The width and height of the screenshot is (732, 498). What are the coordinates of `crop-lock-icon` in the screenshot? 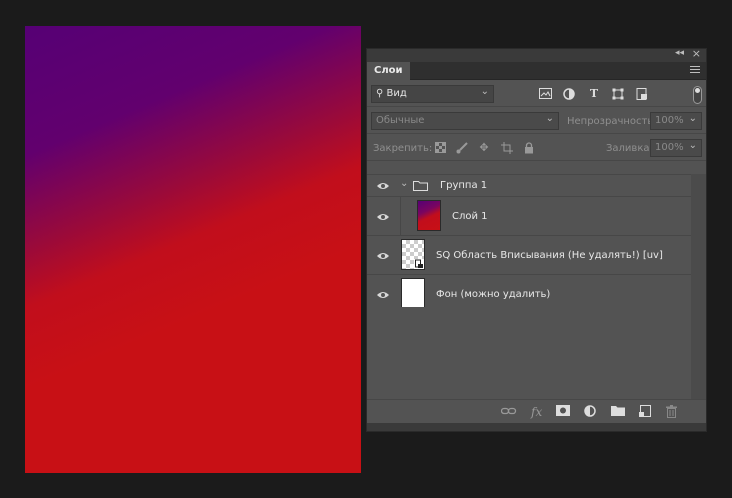 It's located at (507, 148).